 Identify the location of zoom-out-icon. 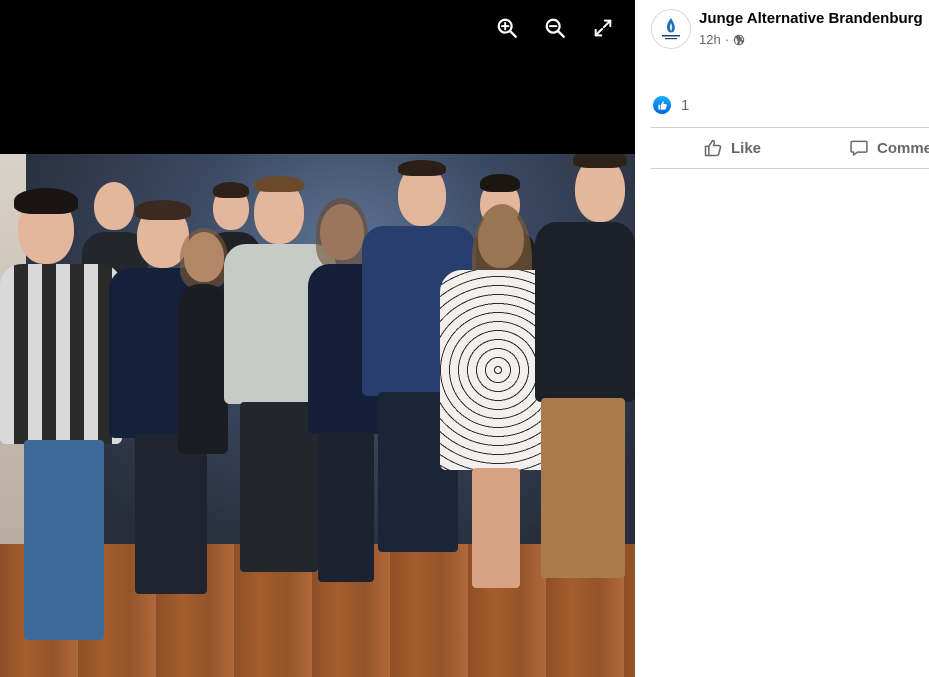
(555, 28).